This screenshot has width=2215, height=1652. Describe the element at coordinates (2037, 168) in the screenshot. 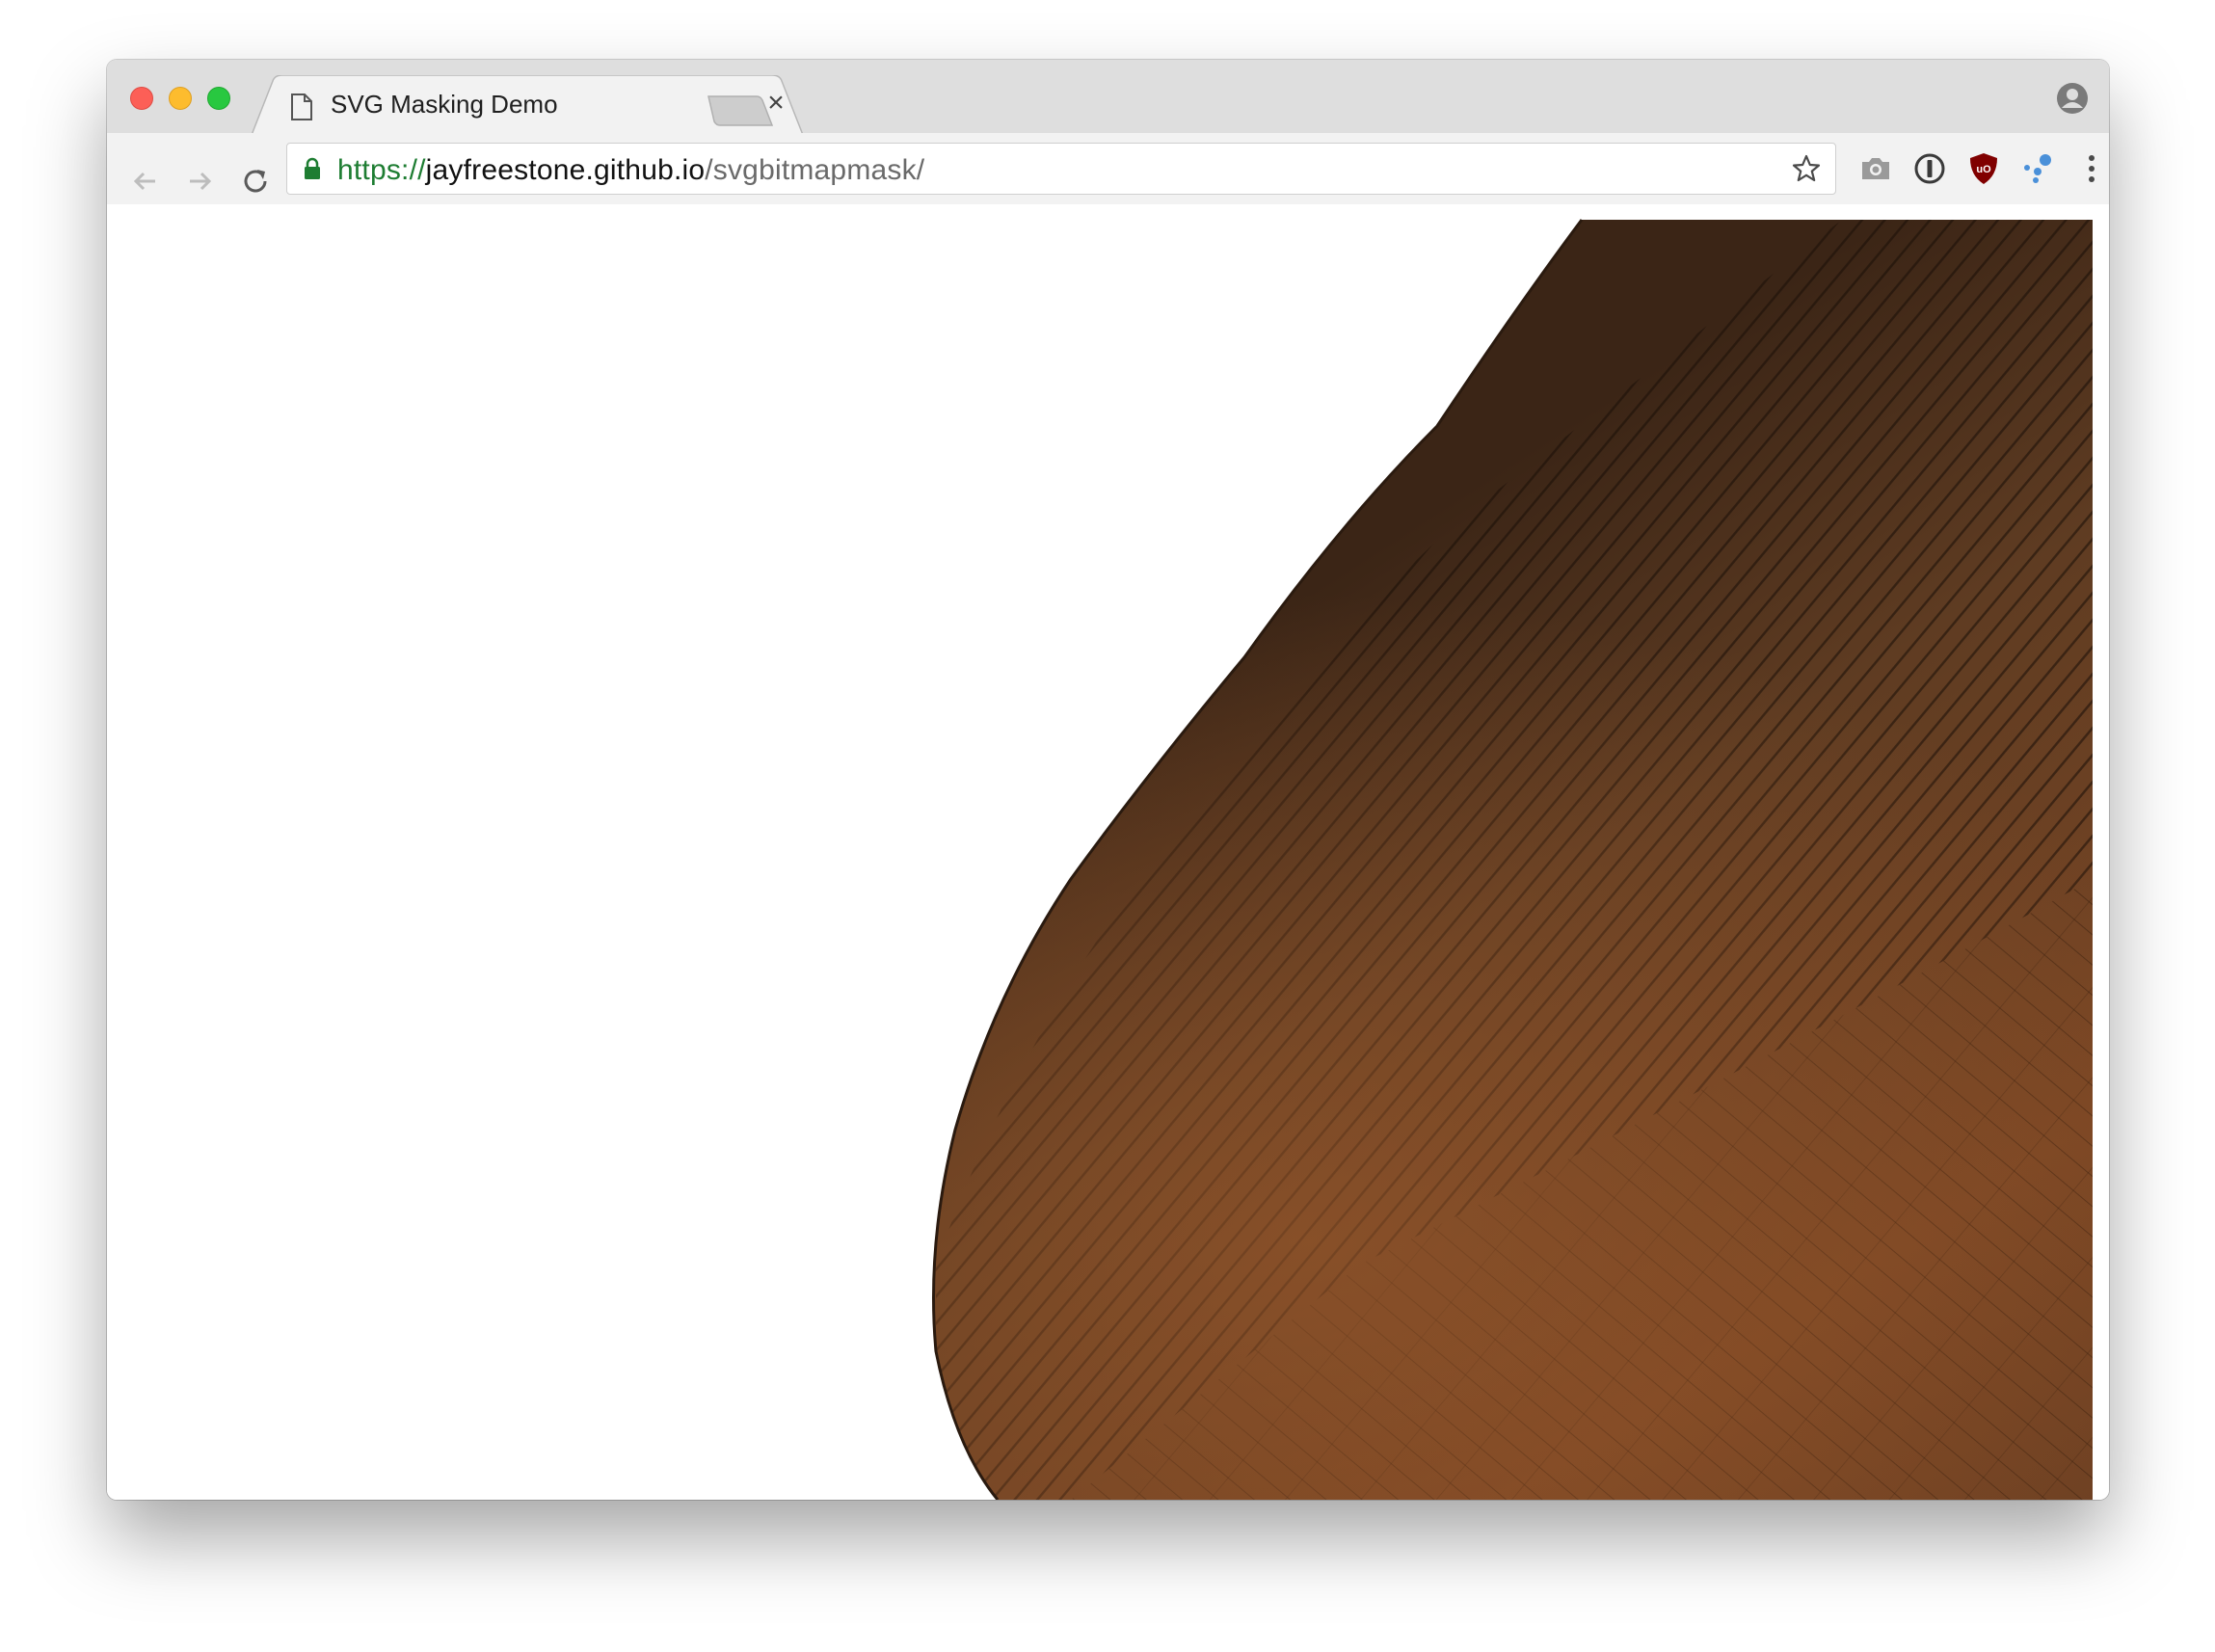

I see `dots-extension-icon` at that location.